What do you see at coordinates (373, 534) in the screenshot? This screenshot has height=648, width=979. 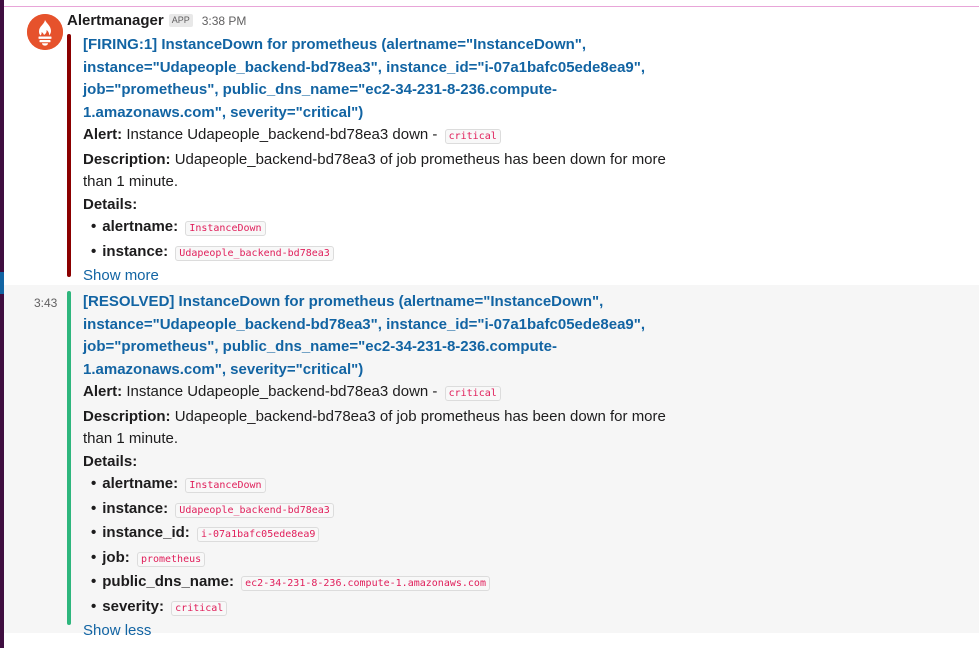 I see `detail-item: • instance_id: i-07a1bafc05ede8ea9` at bounding box center [373, 534].